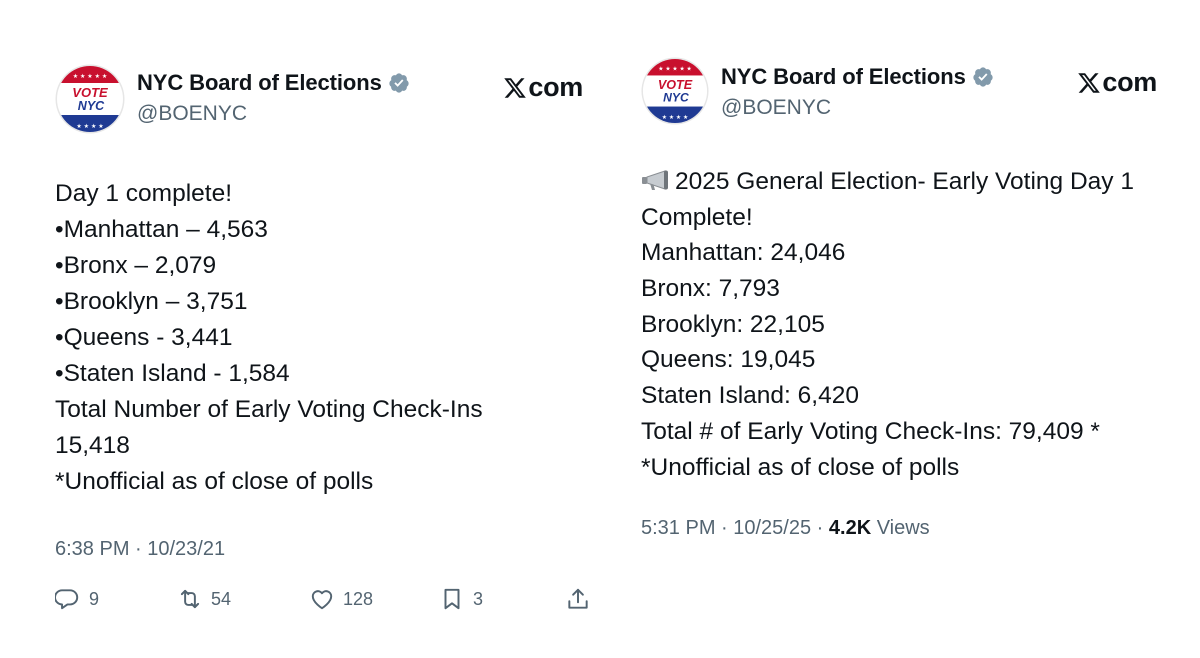 The height and width of the screenshot is (658, 1200). What do you see at coordinates (697, 217) in the screenshot?
I see `tweet-line: Complete!` at bounding box center [697, 217].